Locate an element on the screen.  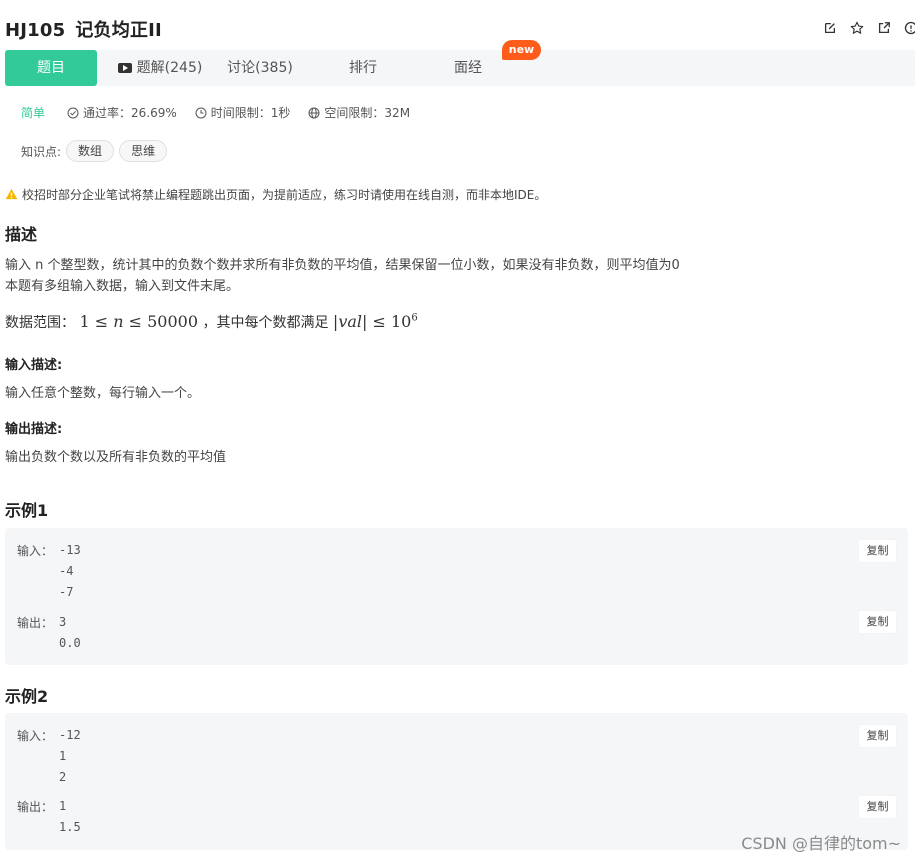
space-limit: 空间限制：32M is located at coordinates (359, 112).